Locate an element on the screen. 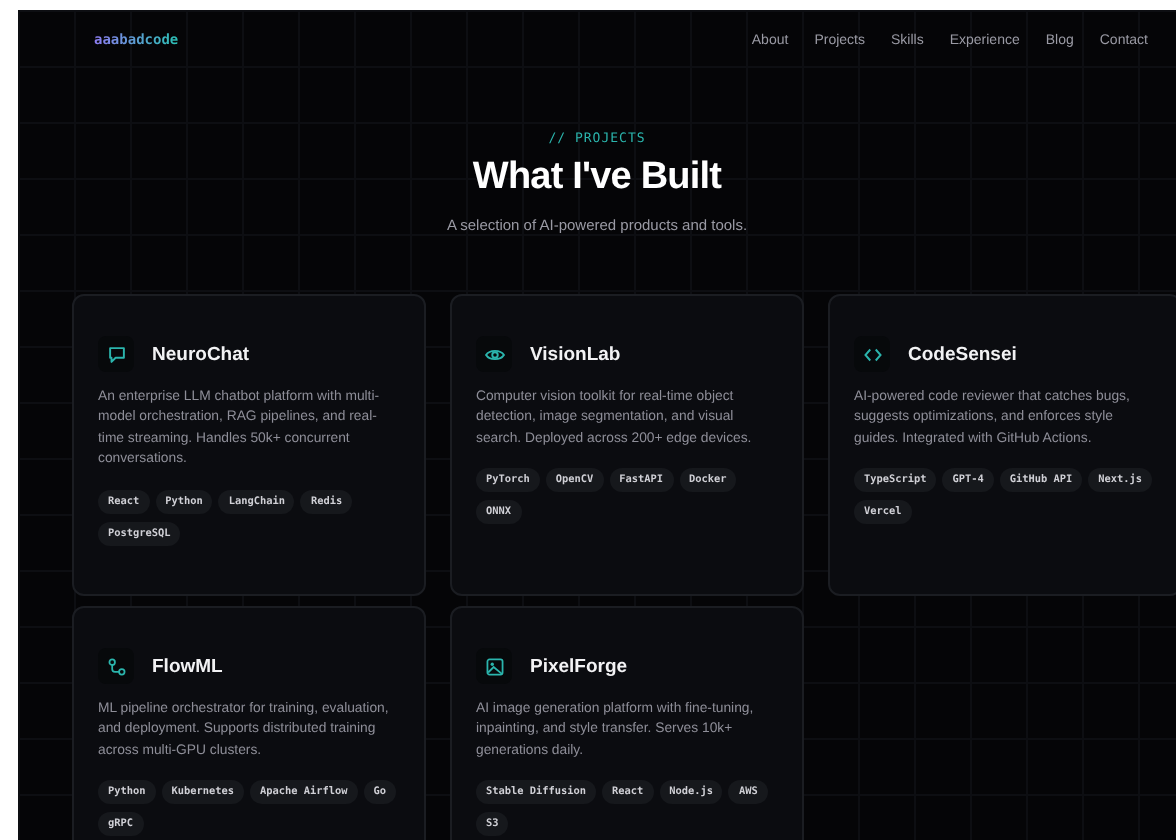 This screenshot has width=1176, height=840. project-title: FlowML is located at coordinates (187, 666).